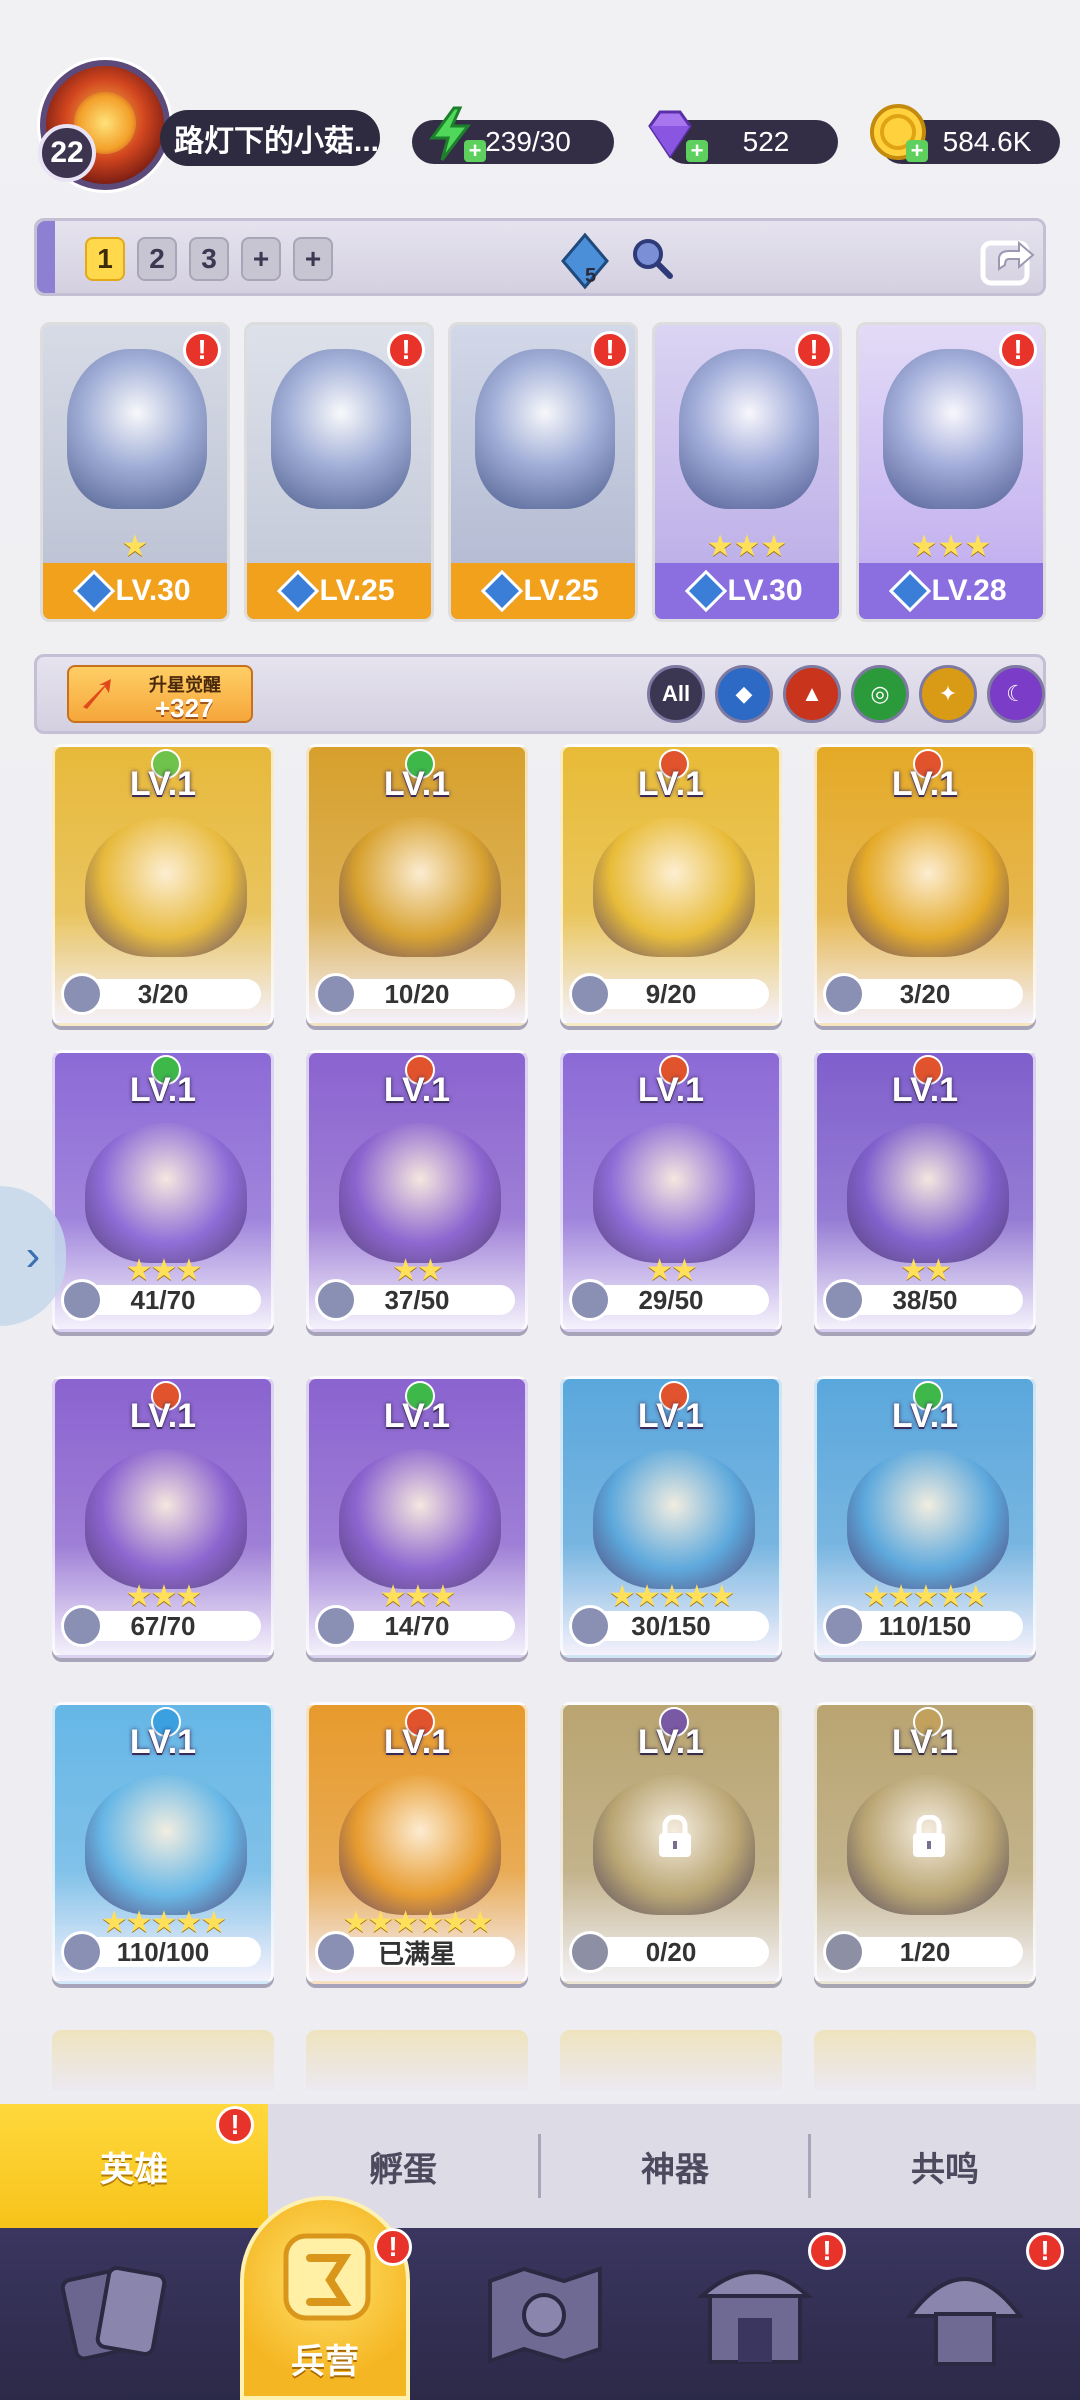 This screenshot has width=1080, height=2400. I want to click on search-icon, so click(652, 258).